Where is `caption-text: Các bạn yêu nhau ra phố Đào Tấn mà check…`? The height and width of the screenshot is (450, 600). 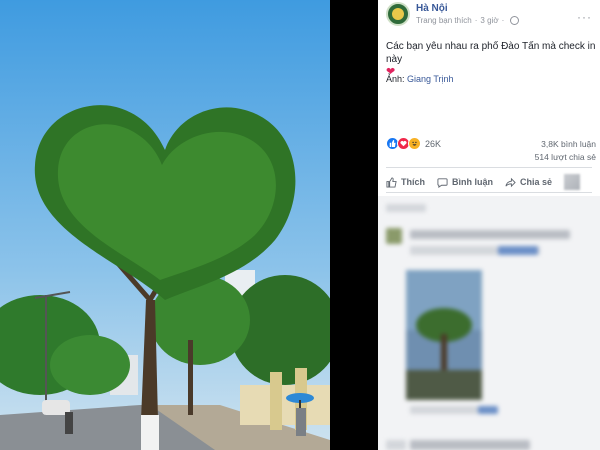 caption-text: Các bạn yêu nhau ra phố Đào Tấn mà check… is located at coordinates (491, 53).